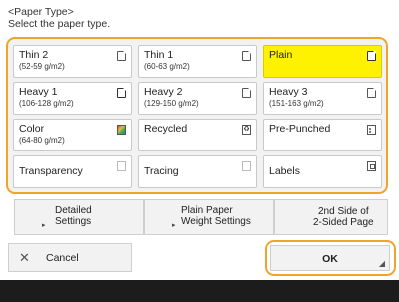  I want to click on paper-type-weight: (60-63 g/m2), so click(167, 66).